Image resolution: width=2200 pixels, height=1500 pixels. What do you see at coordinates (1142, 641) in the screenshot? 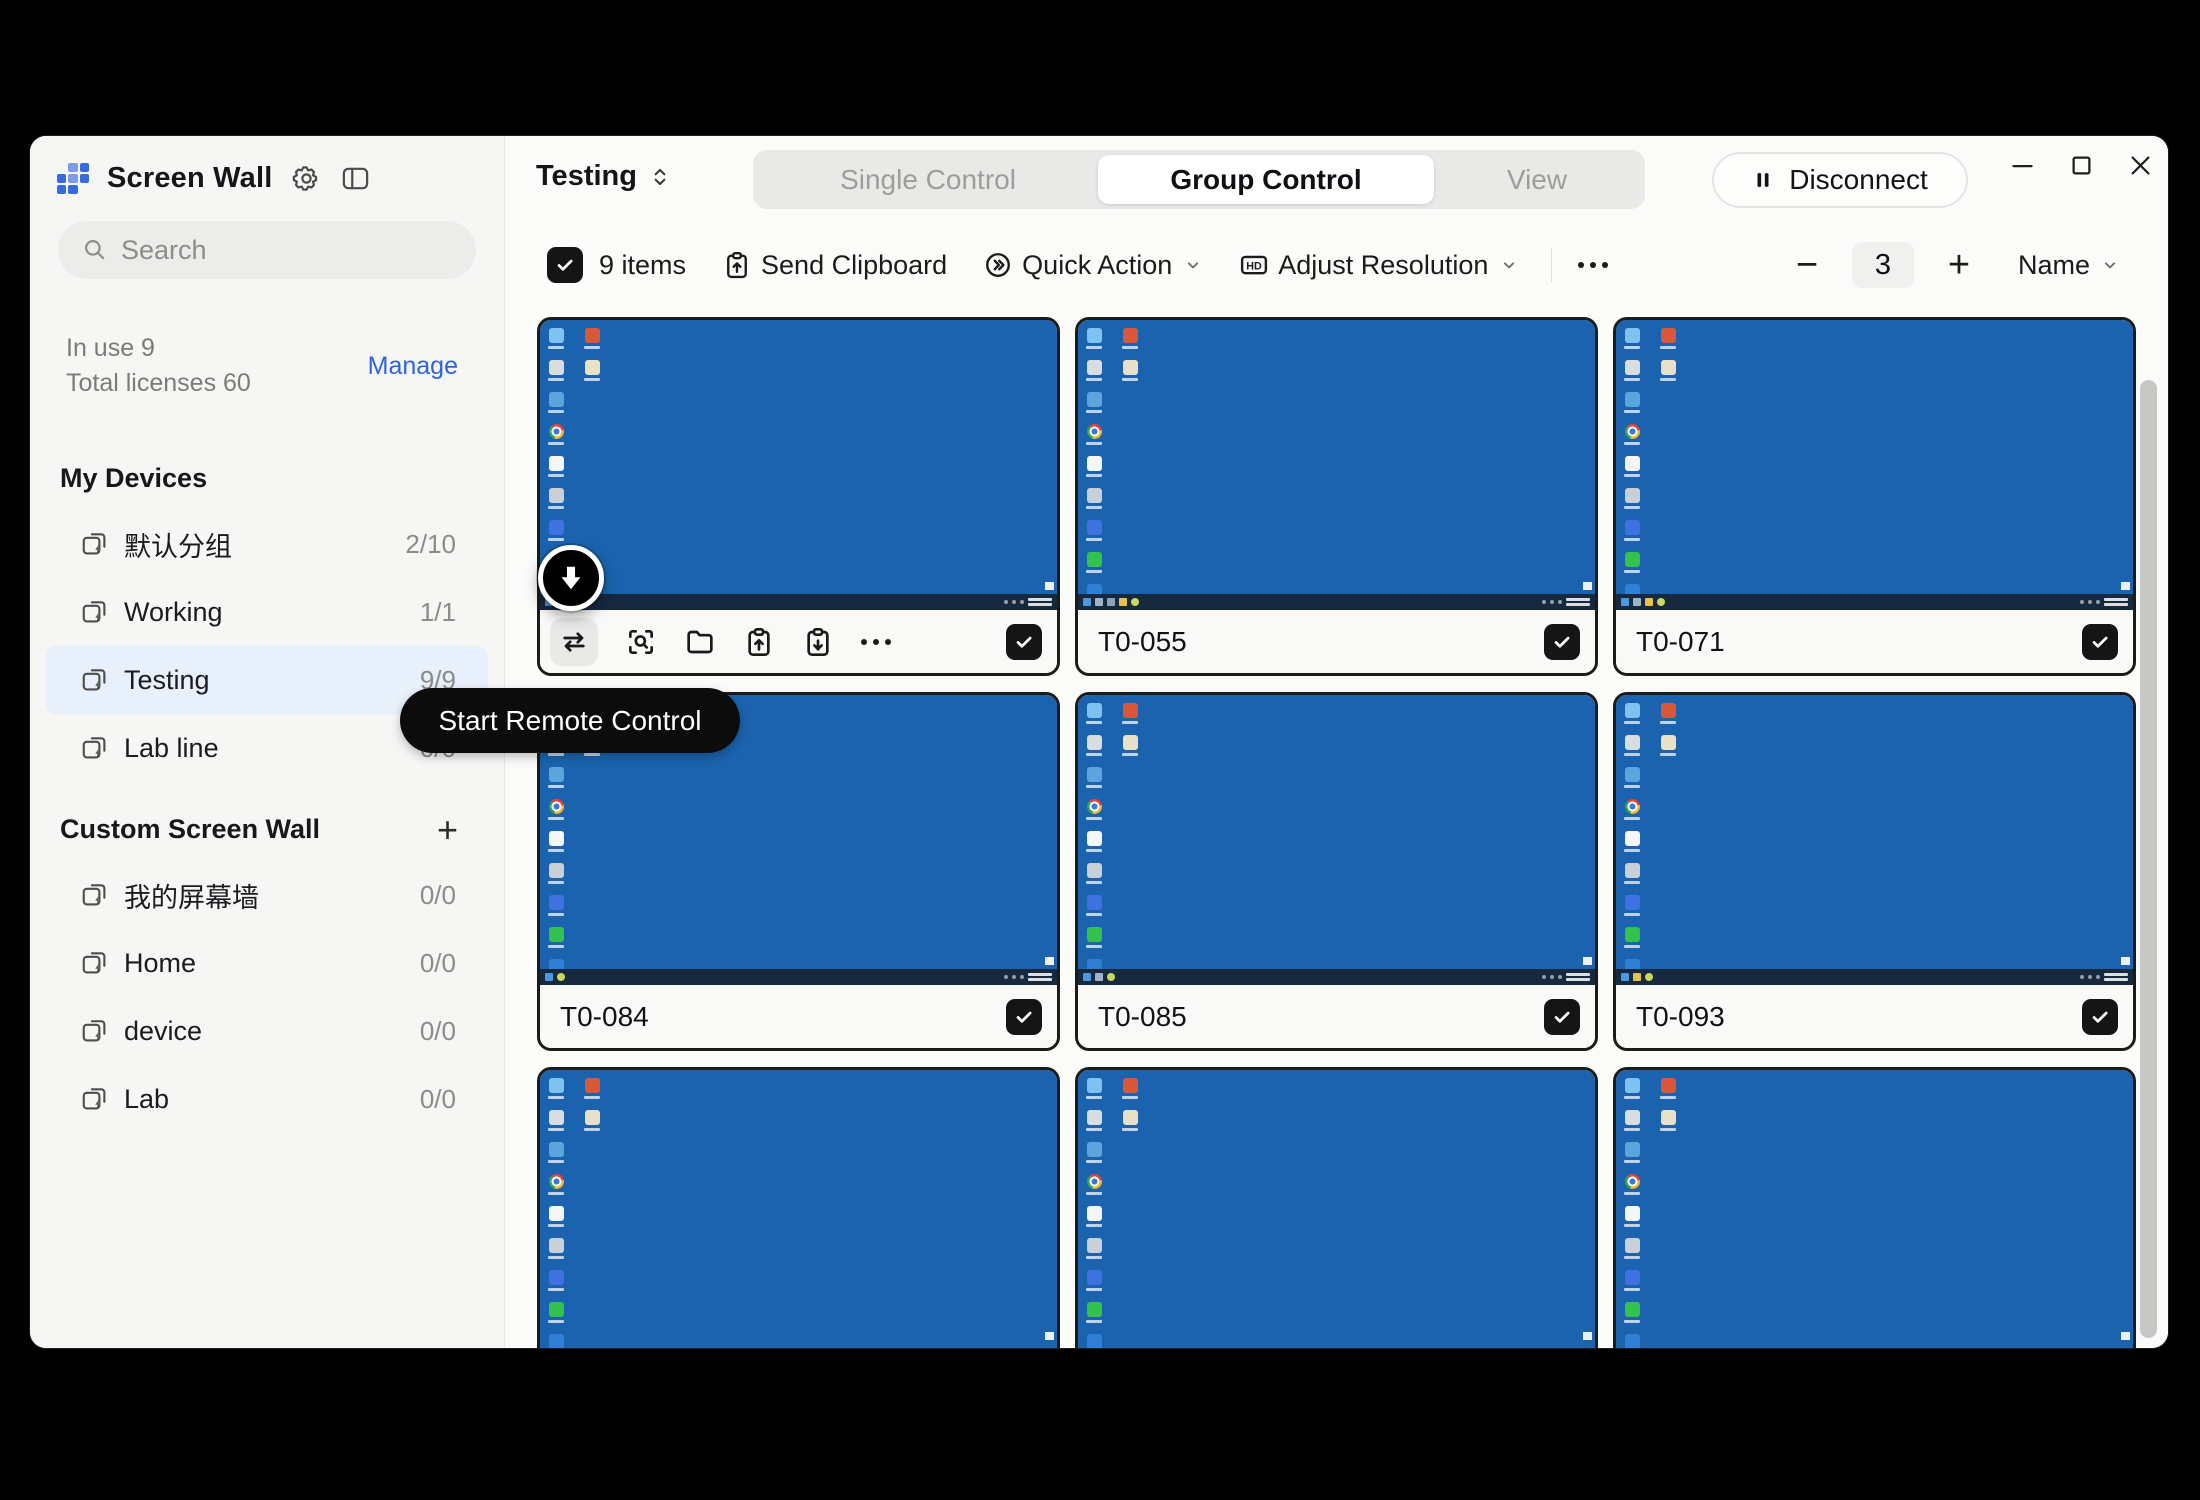
I see `device-name: T0-055` at bounding box center [1142, 641].